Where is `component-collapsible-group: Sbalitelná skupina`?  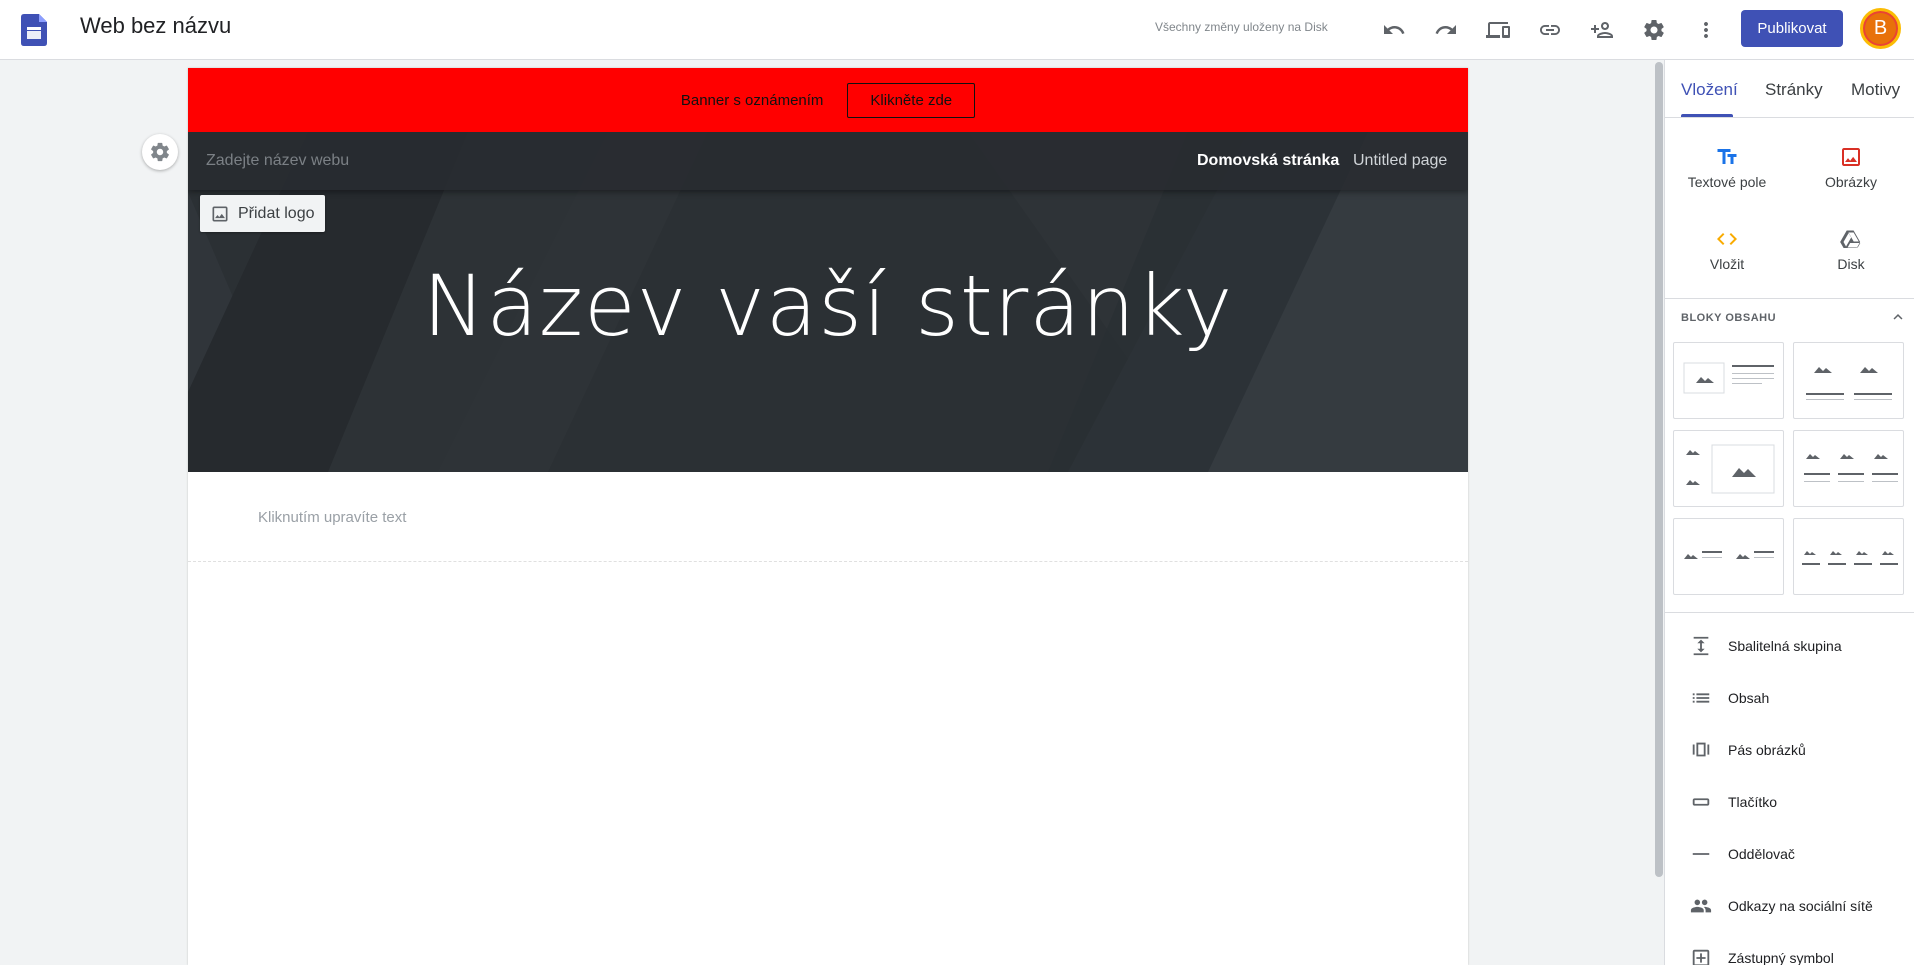
component-collapsible-group: Sbalitelná skupina is located at coordinates (1789, 646).